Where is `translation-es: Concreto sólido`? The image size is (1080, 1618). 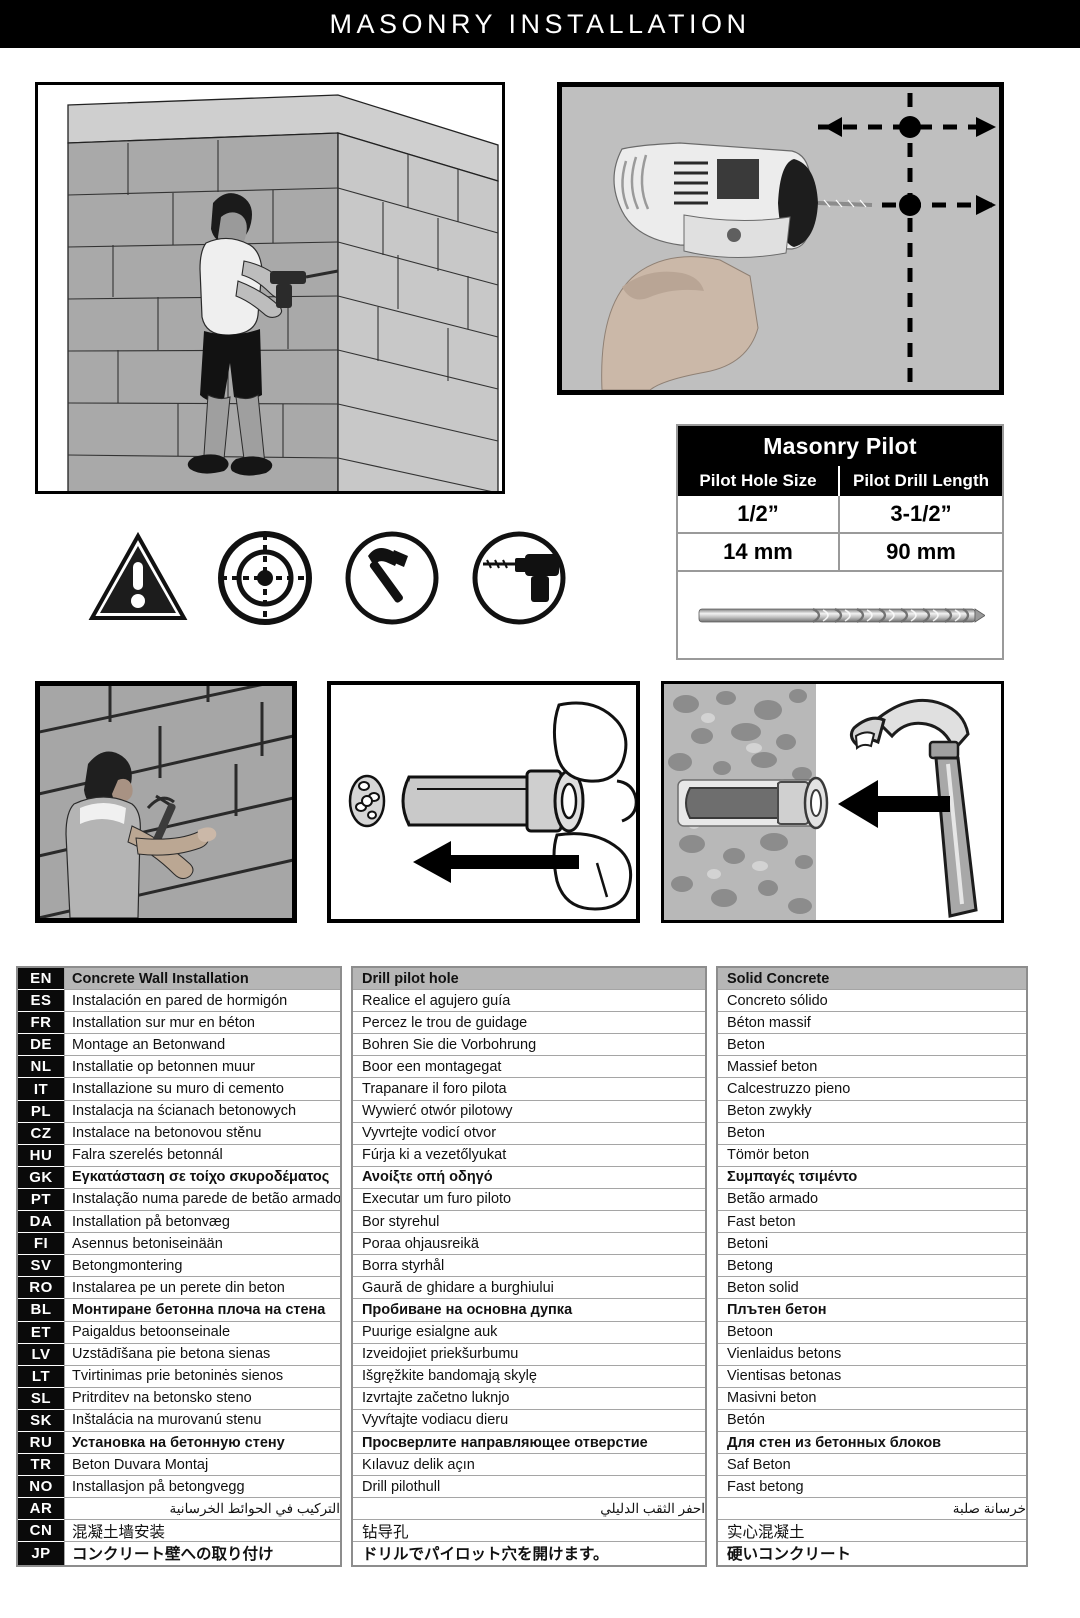
translation-es: Concreto sólido is located at coordinates (872, 1001).